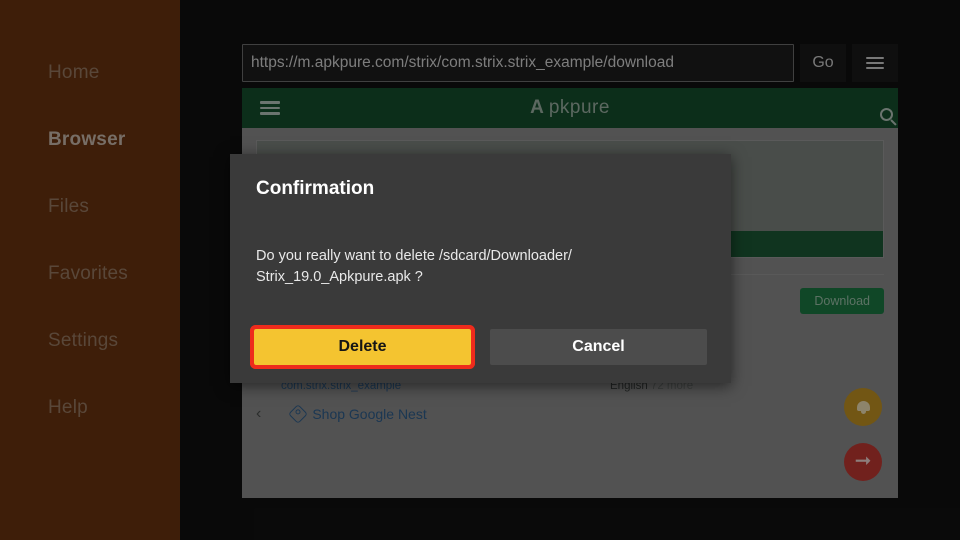 The image size is (960, 540). I want to click on dialog-title: Confirmation, so click(315, 188).